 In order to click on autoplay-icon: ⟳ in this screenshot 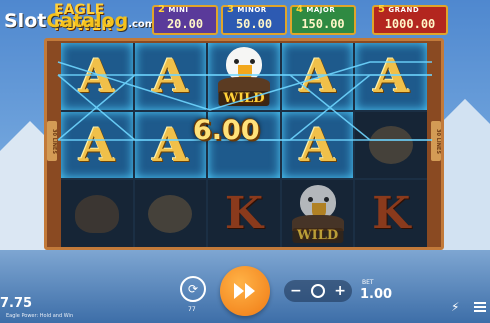, I will do `click(193, 289)`.